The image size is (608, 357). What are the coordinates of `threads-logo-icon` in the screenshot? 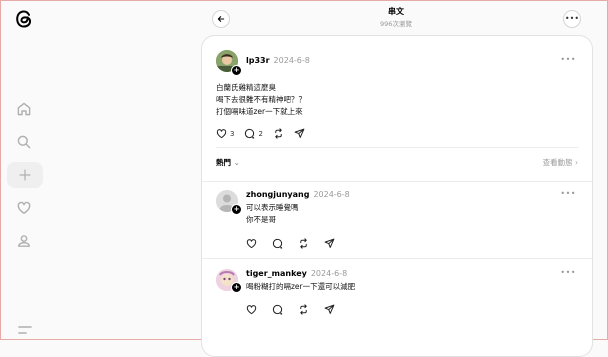 It's located at (24, 19).